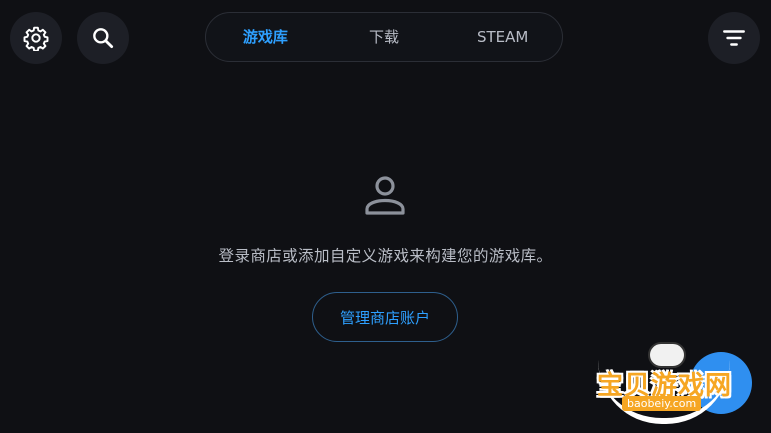 The width and height of the screenshot is (771, 433). I want to click on settings-button, so click(36, 38).